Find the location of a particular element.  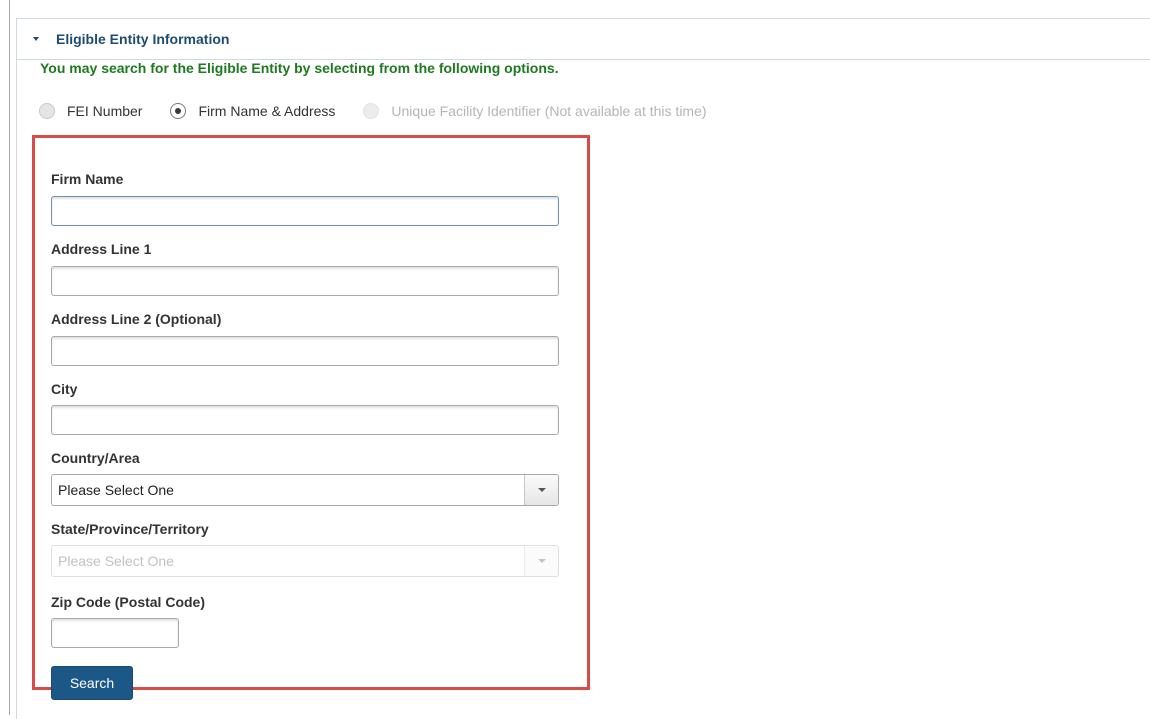

radio-fei-number: FEI Number is located at coordinates (90, 111).